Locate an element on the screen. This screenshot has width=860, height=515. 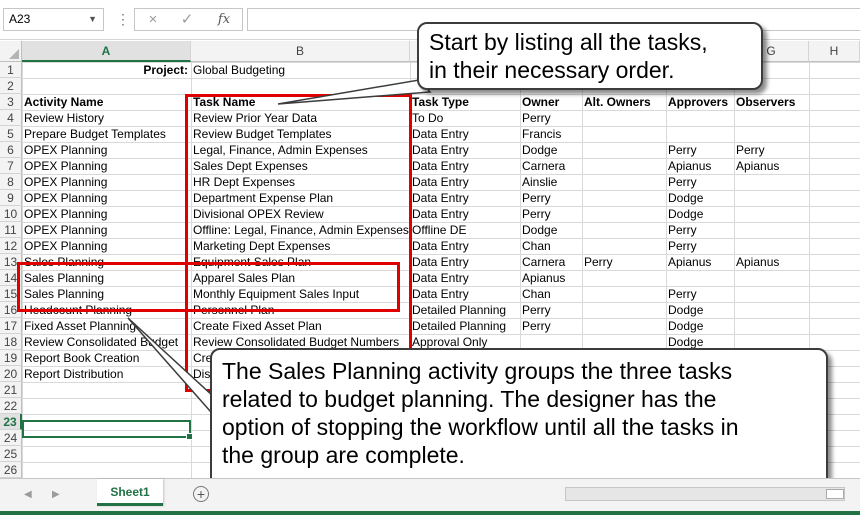
row-header: 4 is located at coordinates (11, 118).